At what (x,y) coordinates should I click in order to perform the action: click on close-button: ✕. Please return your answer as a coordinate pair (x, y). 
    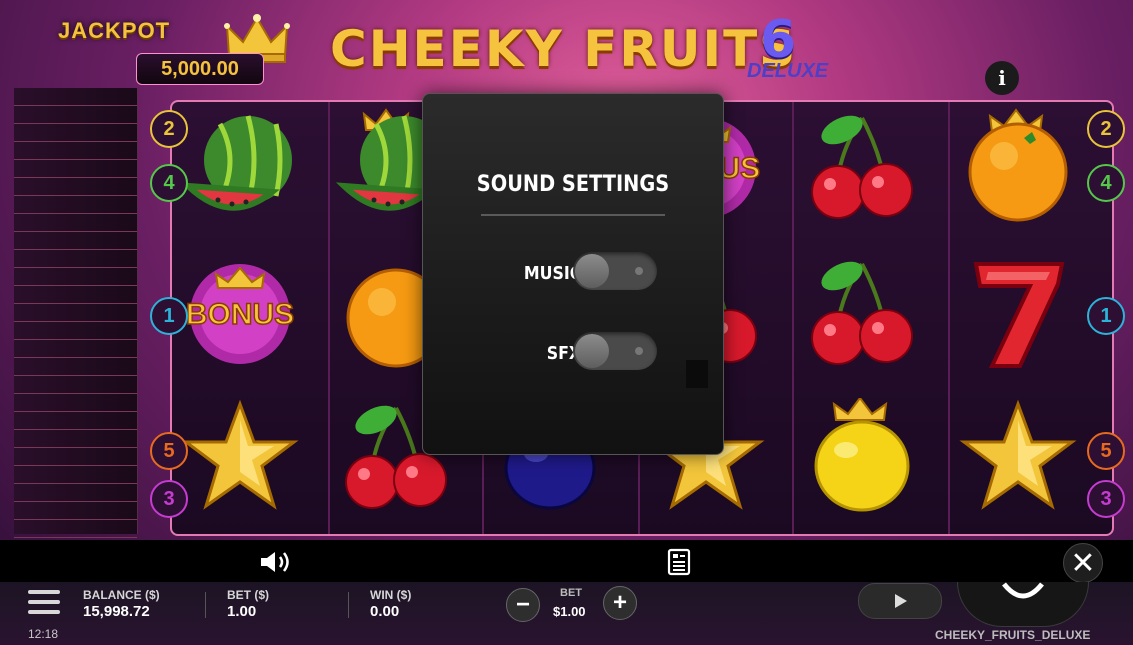
    Looking at the image, I should click on (1083, 563).